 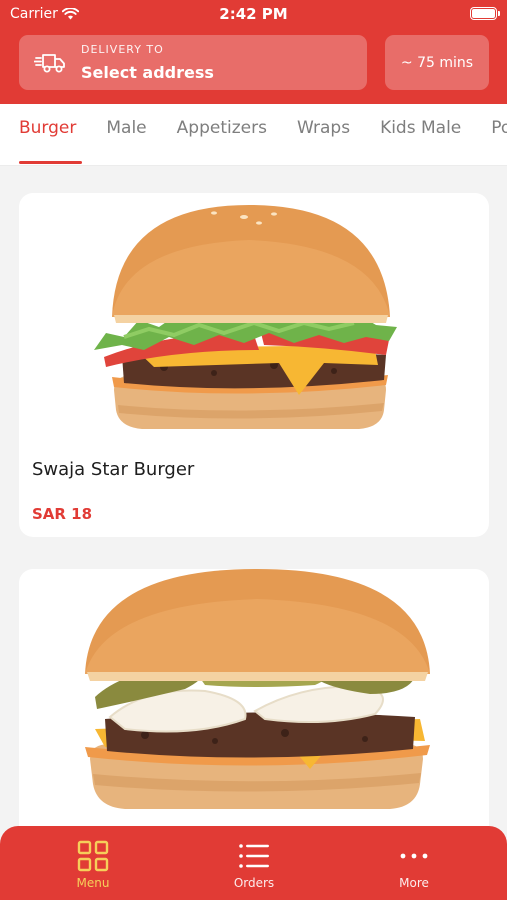 I want to click on tab-male: Male, so click(x=126, y=128).